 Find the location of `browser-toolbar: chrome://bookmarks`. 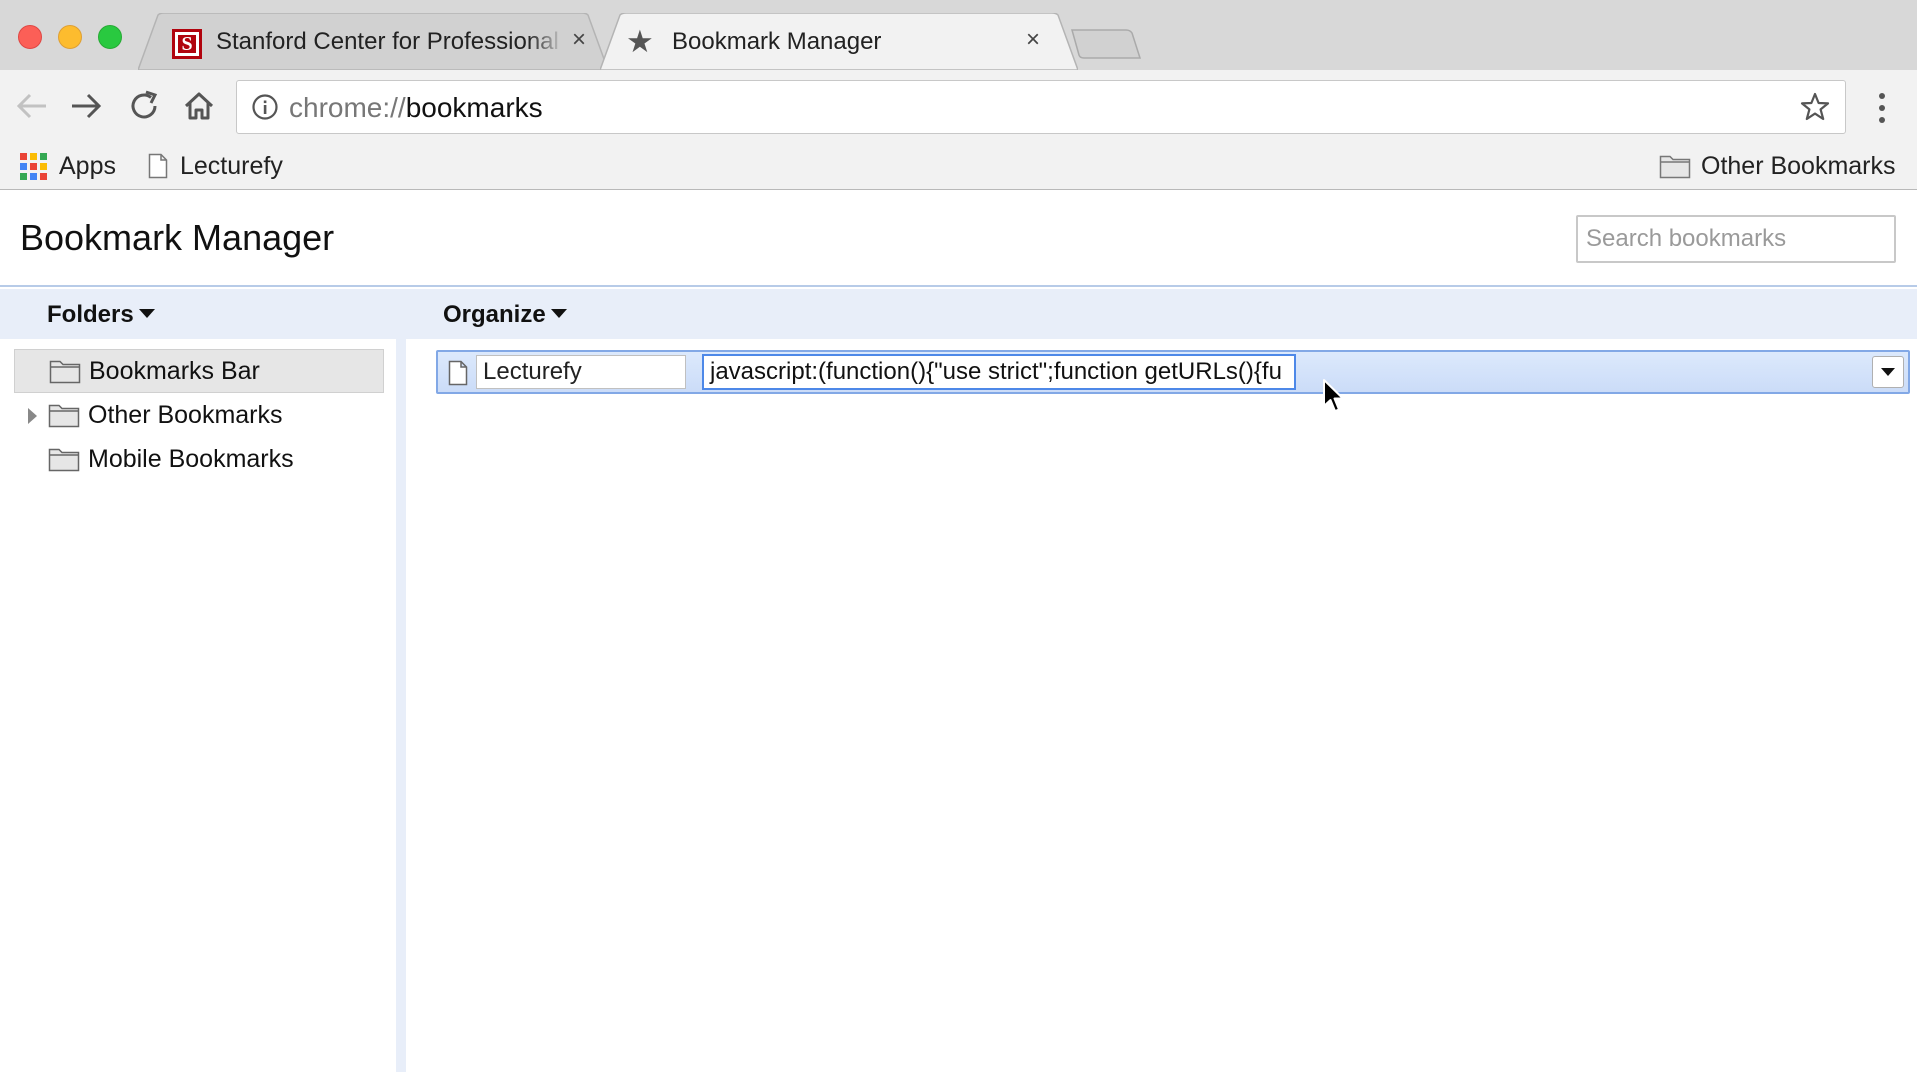

browser-toolbar: chrome://bookmarks is located at coordinates (958, 108).